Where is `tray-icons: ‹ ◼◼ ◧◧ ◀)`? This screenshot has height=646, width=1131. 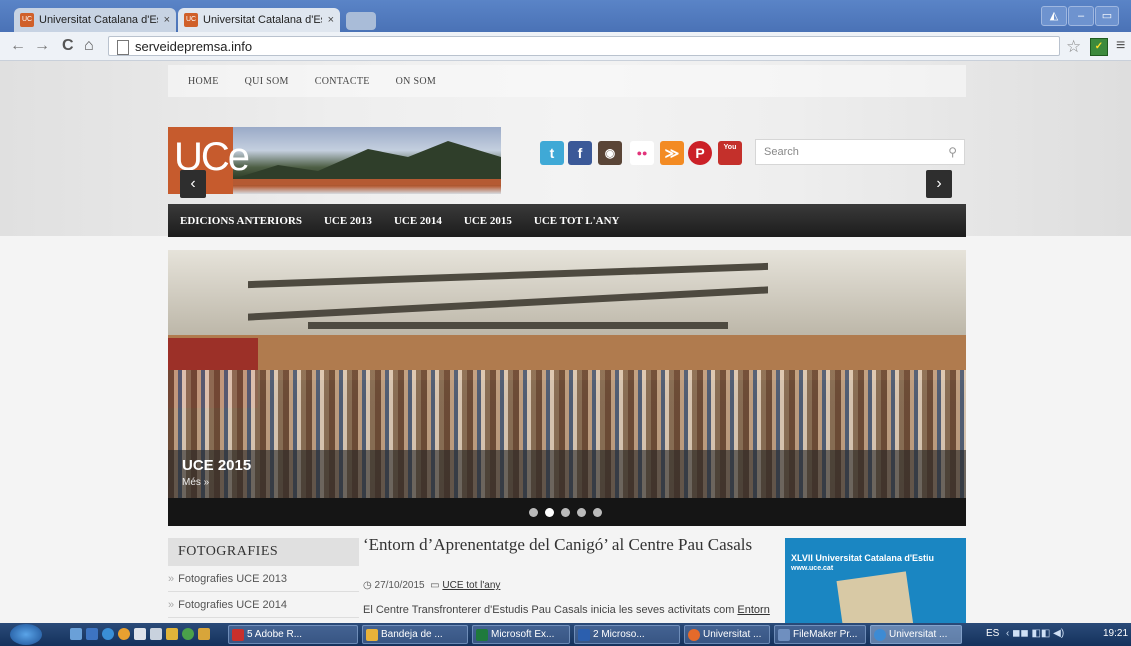
tray-icons: ‹ ◼◼ ◧◧ ◀) is located at coordinates (1035, 633).